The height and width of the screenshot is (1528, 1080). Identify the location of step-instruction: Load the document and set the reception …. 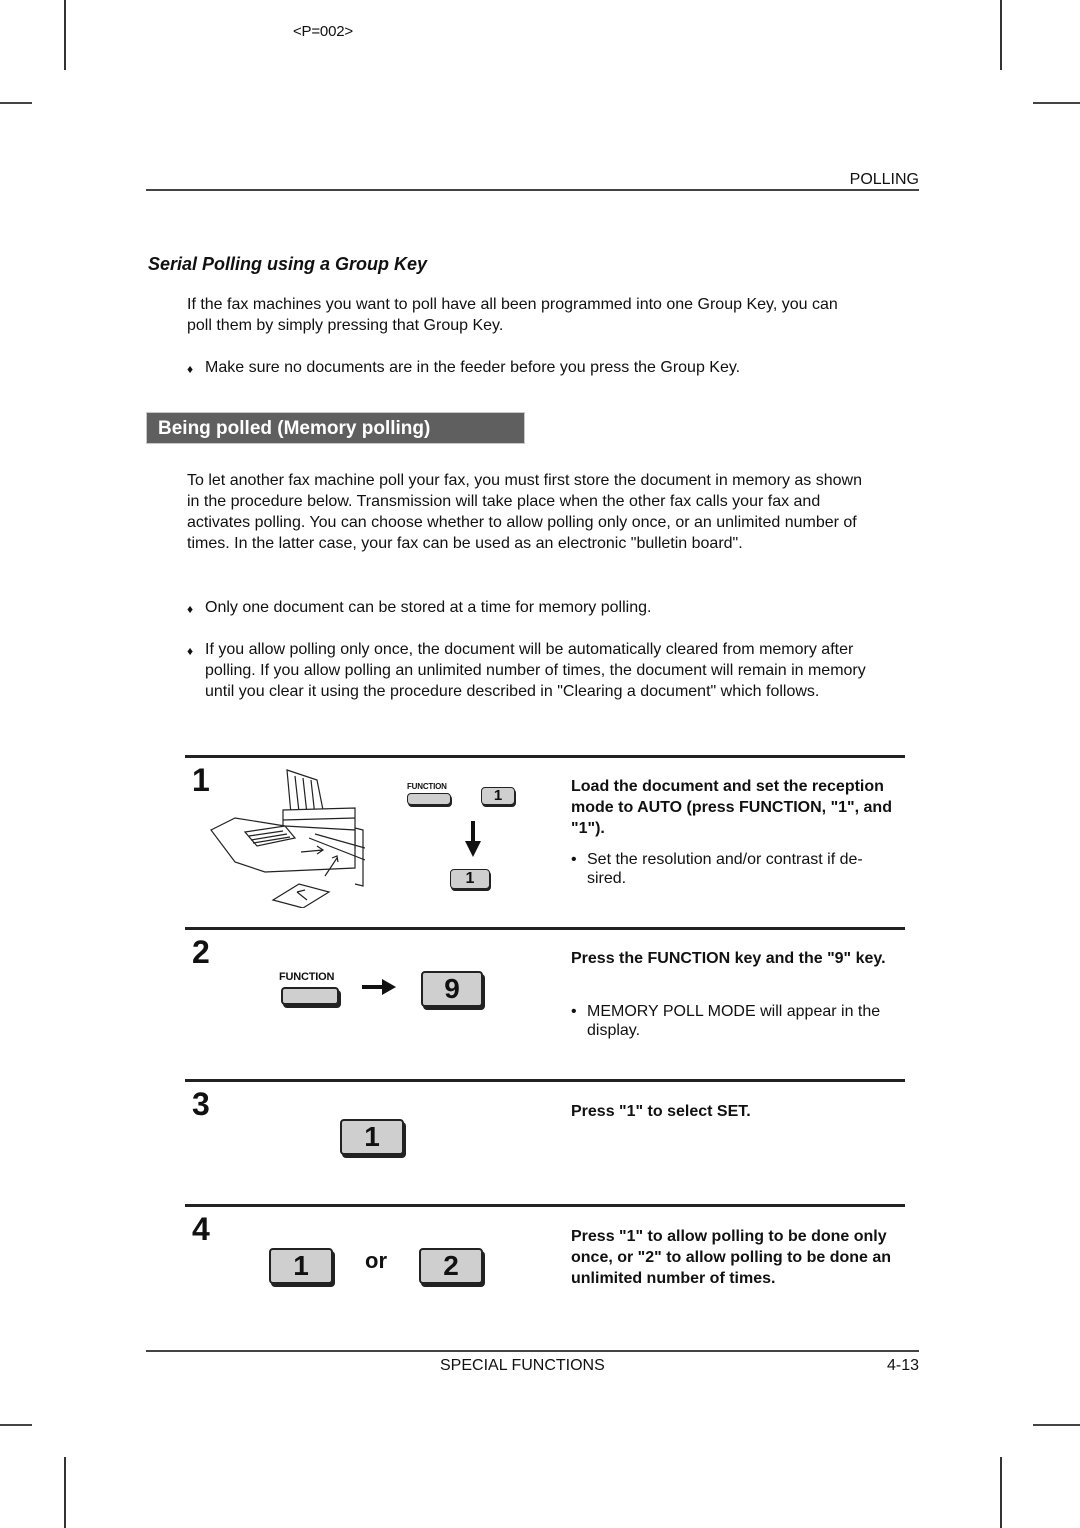
(731, 807).